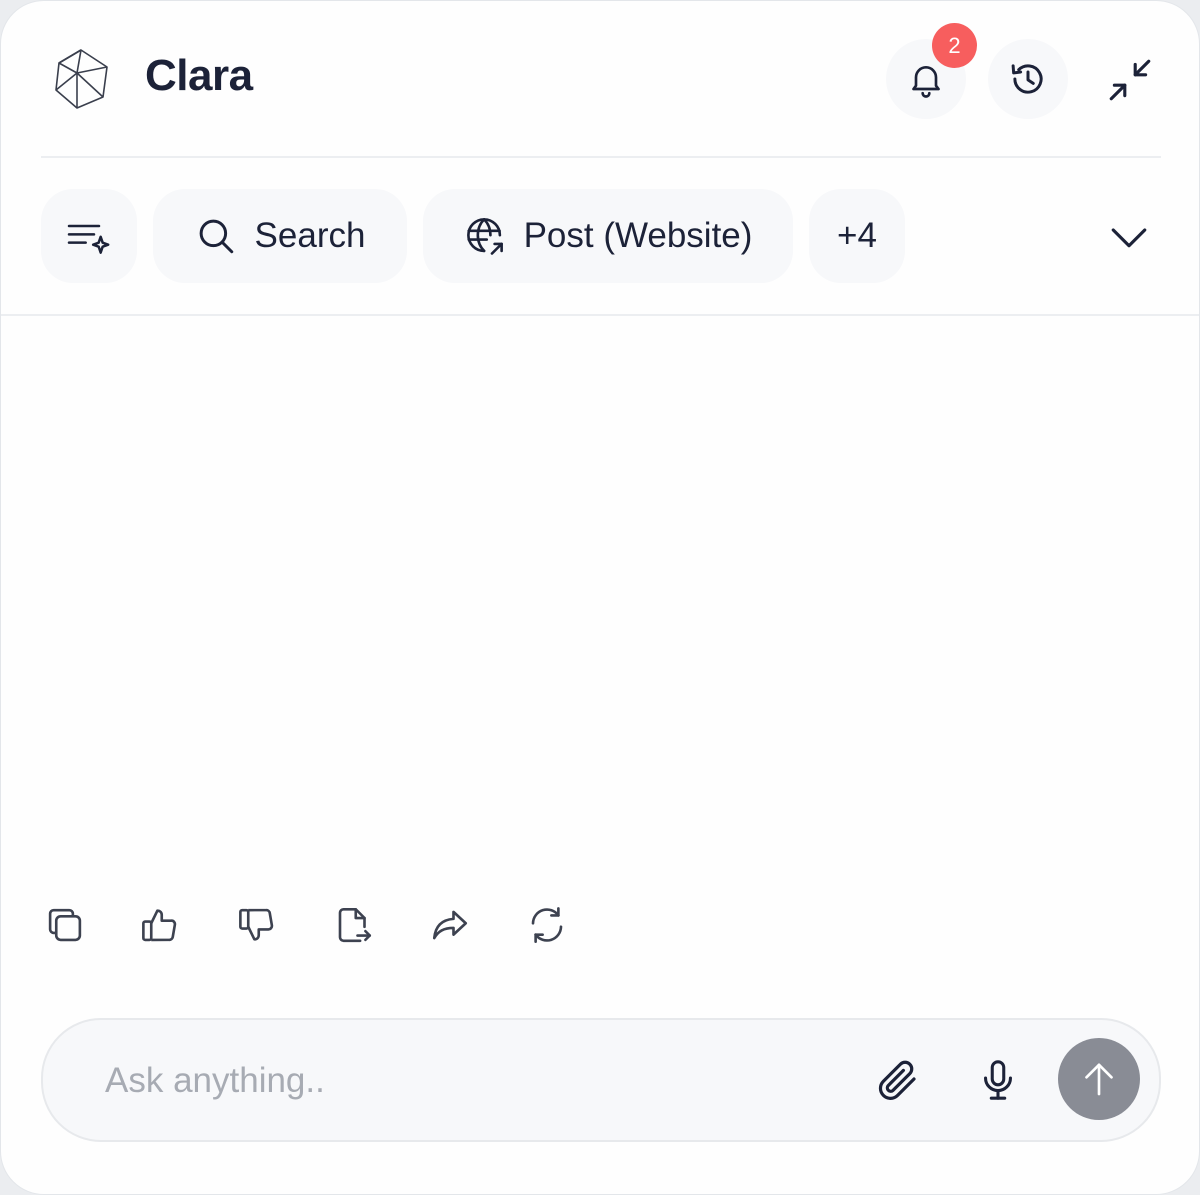 Image resolution: width=1200 pixels, height=1195 pixels. I want to click on post-website-chip: Post (Website), so click(608, 236).